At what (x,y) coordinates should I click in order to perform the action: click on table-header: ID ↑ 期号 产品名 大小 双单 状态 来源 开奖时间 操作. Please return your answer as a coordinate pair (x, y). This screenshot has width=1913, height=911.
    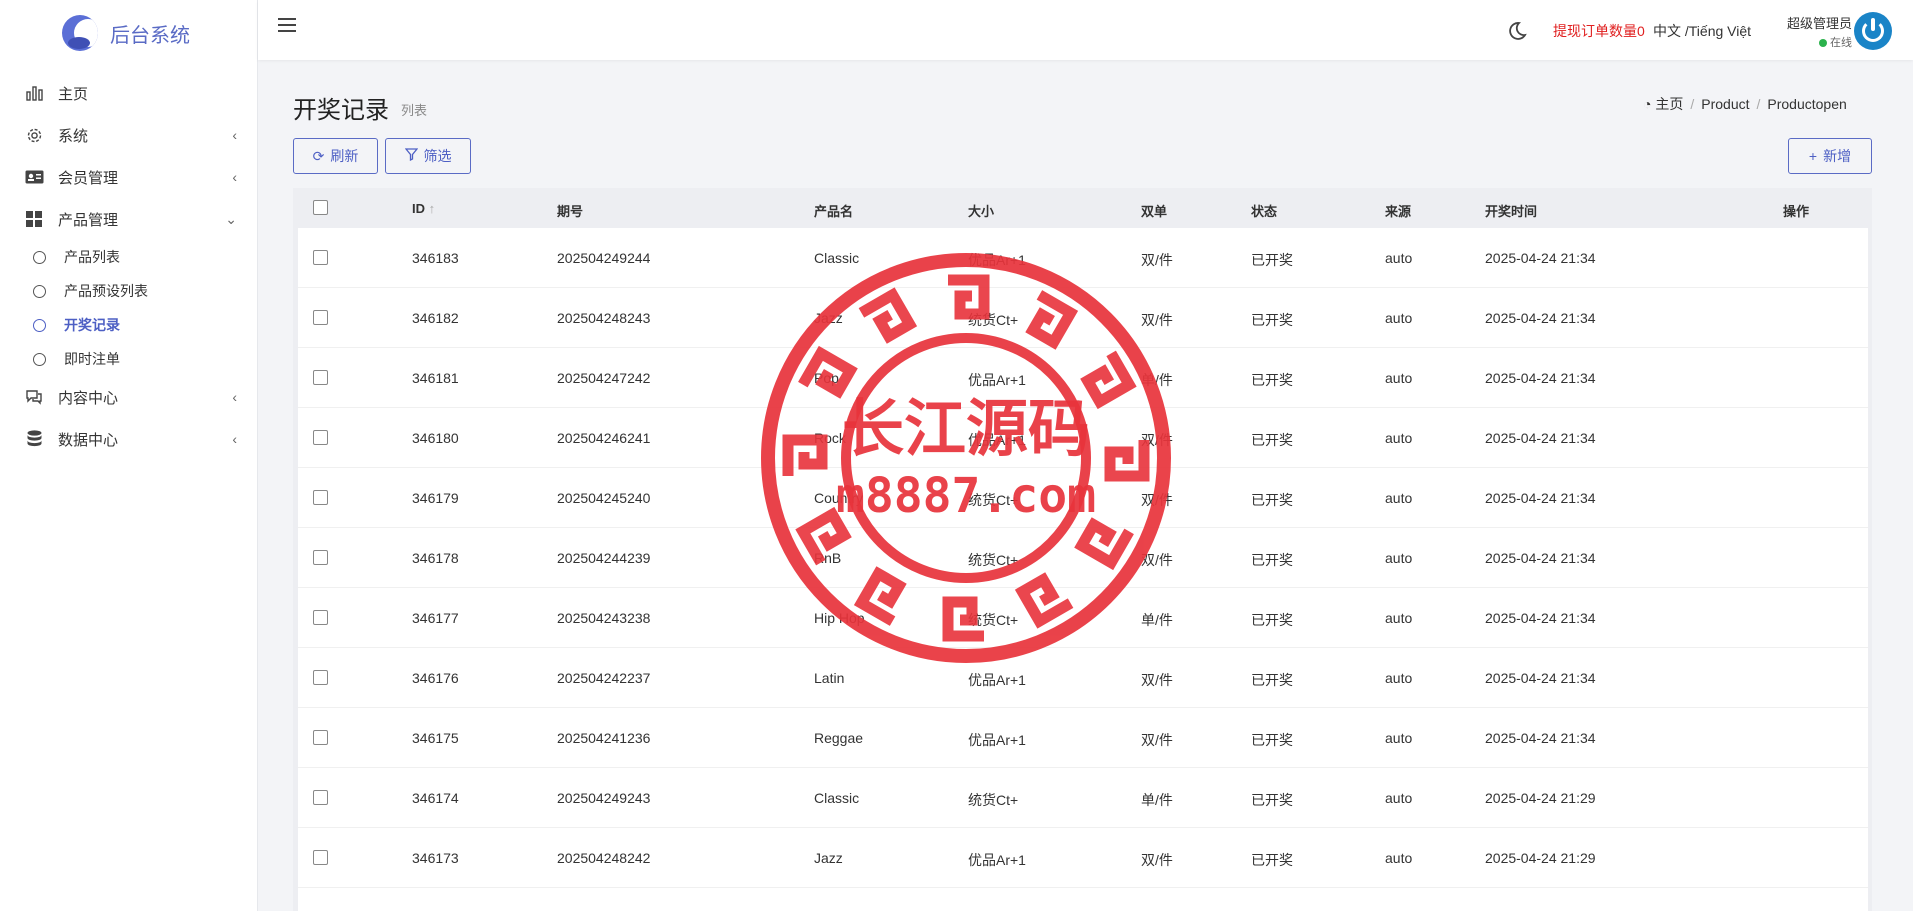
    Looking at the image, I should click on (1082, 208).